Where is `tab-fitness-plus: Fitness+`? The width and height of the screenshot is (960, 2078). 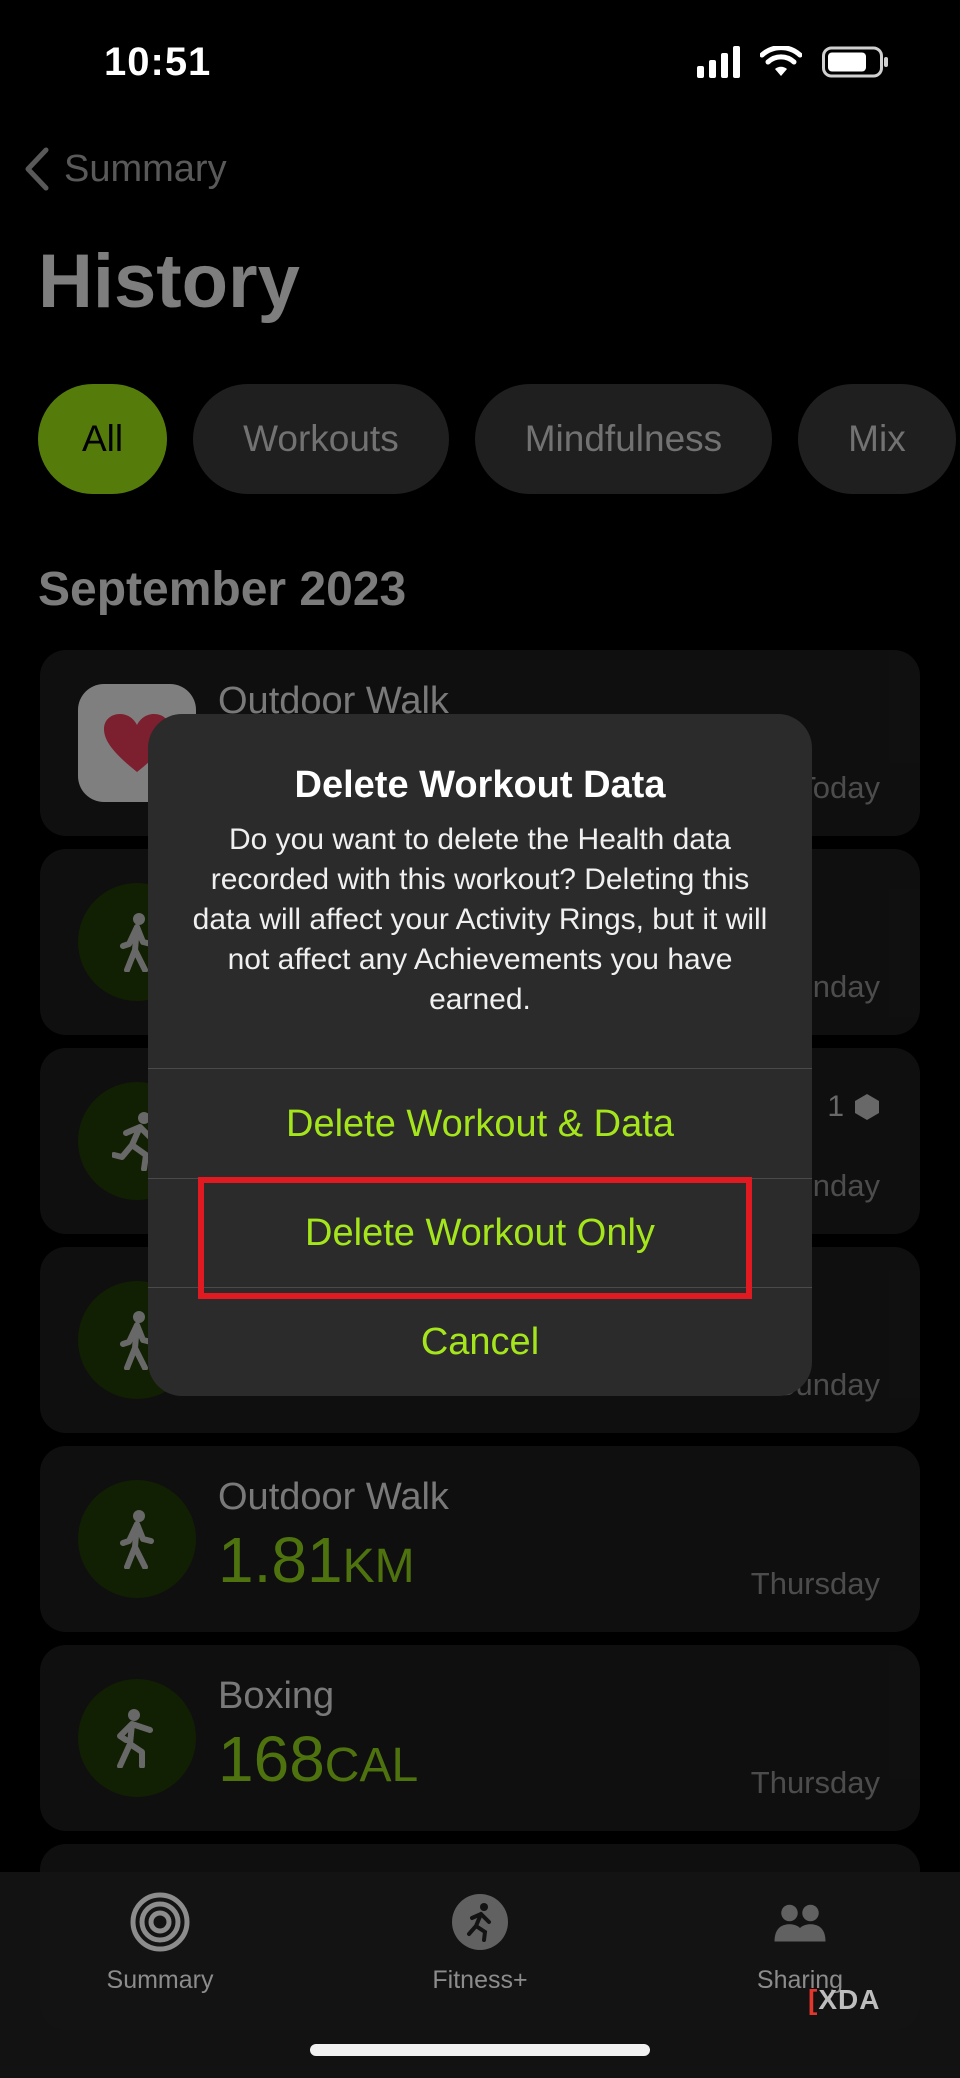 tab-fitness-plus: Fitness+ is located at coordinates (480, 1943).